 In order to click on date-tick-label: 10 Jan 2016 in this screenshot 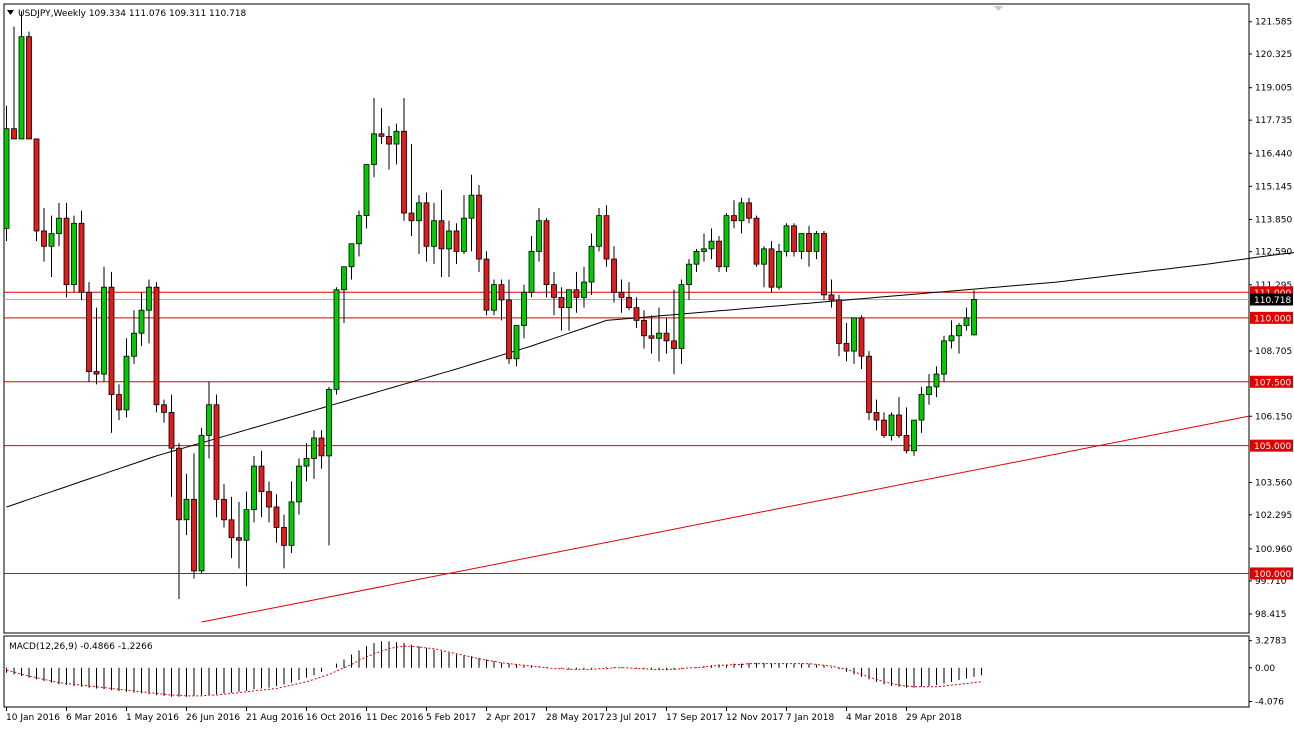, I will do `click(33, 718)`.